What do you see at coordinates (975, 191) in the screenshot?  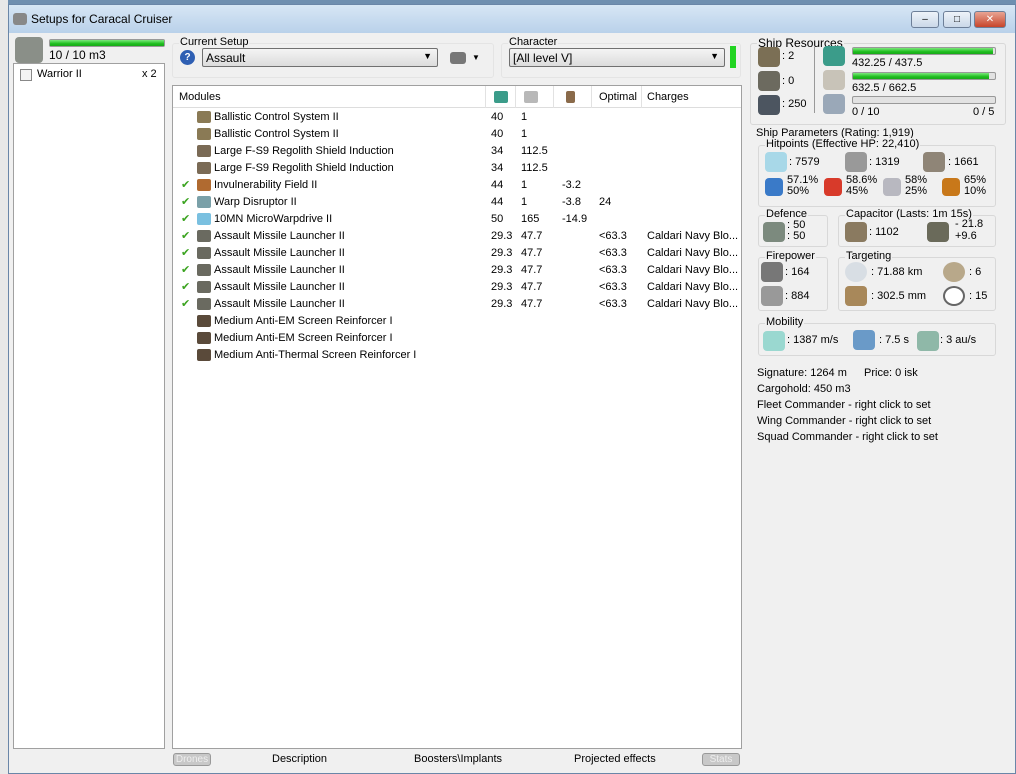 I see `resist-value-b: 10%` at bounding box center [975, 191].